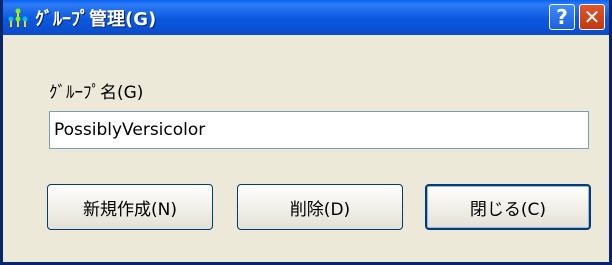 This screenshot has height=265, width=612. What do you see at coordinates (18, 18) in the screenshot?
I see `group-network-icon` at bounding box center [18, 18].